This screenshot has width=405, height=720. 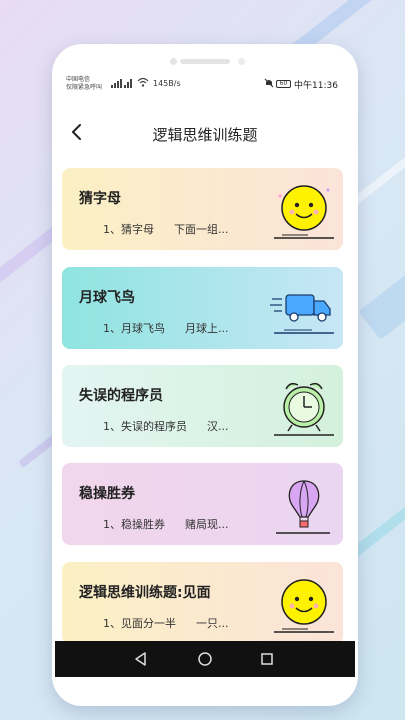 What do you see at coordinates (241, 61) in the screenshot?
I see `proximity-sensor` at bounding box center [241, 61].